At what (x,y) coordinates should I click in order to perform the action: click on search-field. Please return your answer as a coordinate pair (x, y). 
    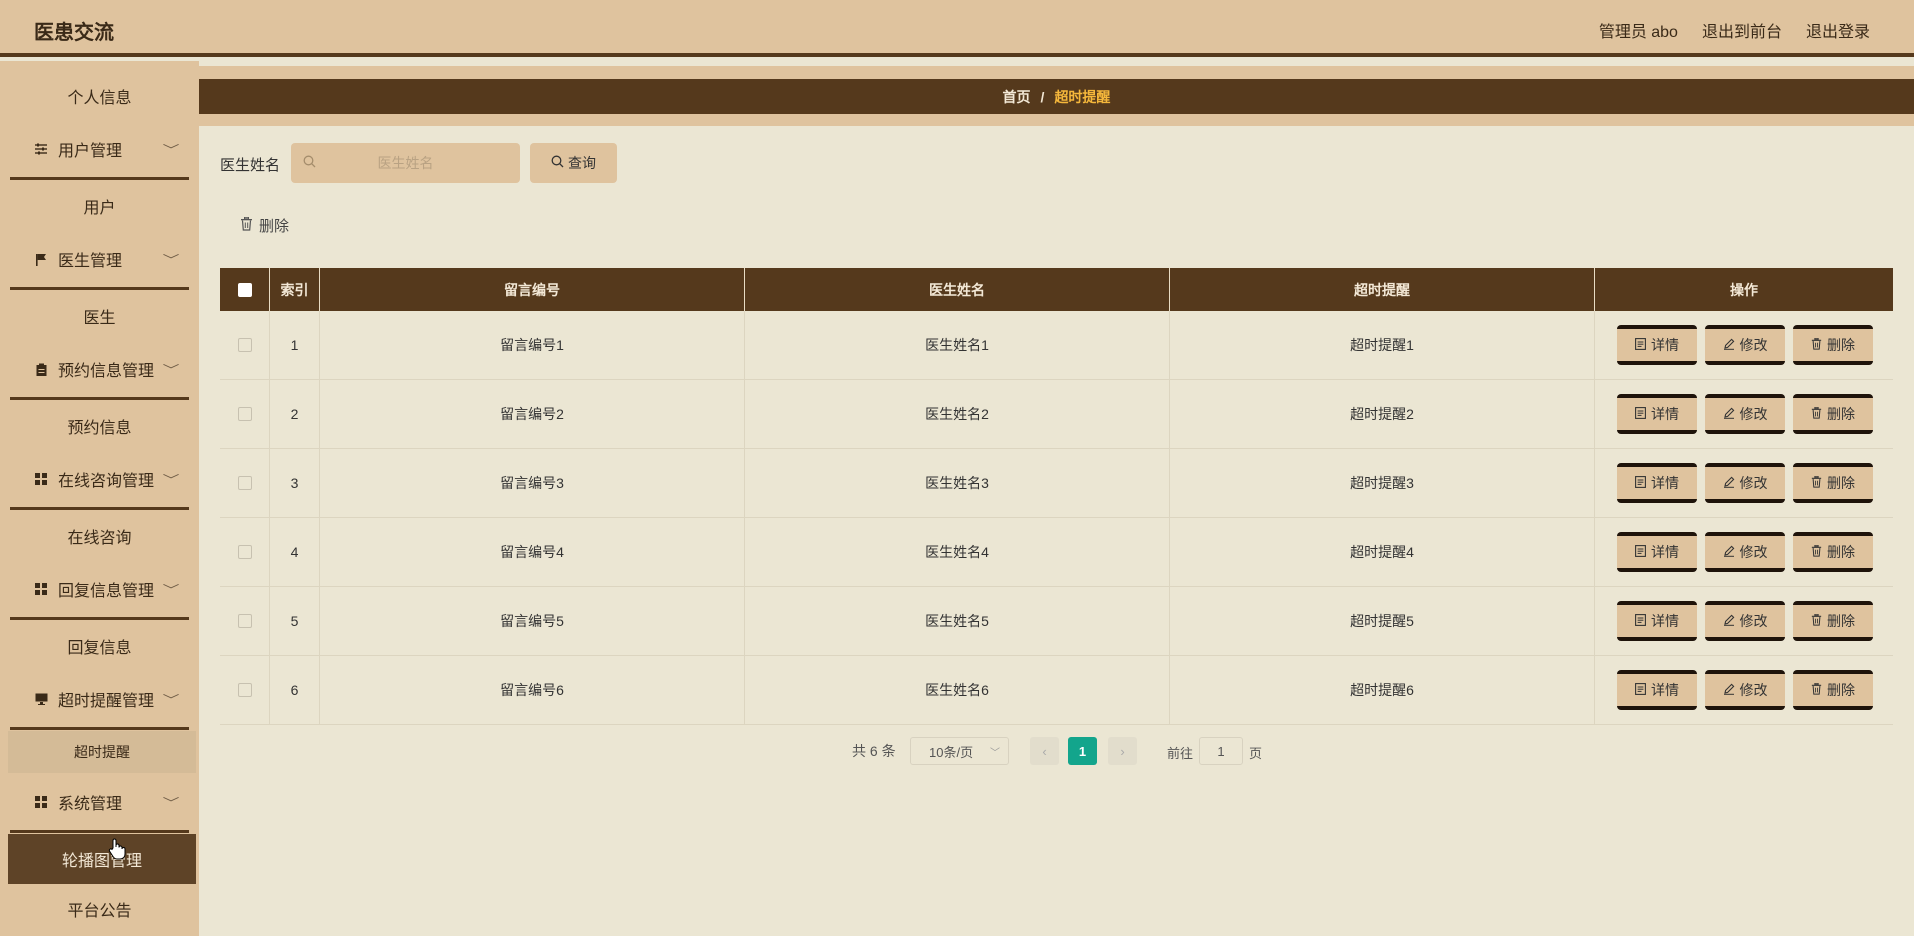
    Looking at the image, I should click on (405, 163).